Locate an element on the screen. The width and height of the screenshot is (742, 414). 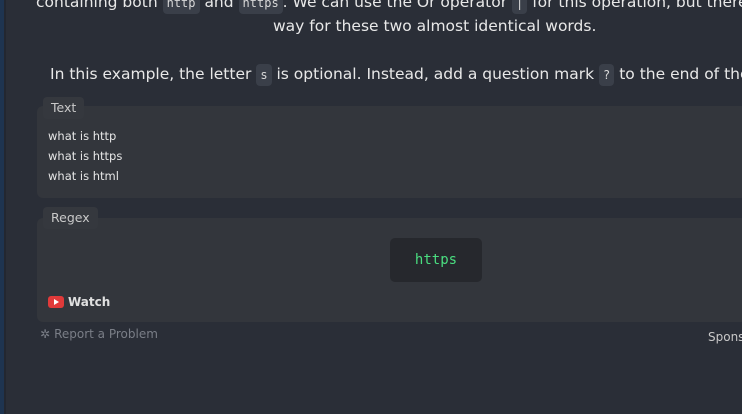
inline-code-pipe: | is located at coordinates (520, 7).